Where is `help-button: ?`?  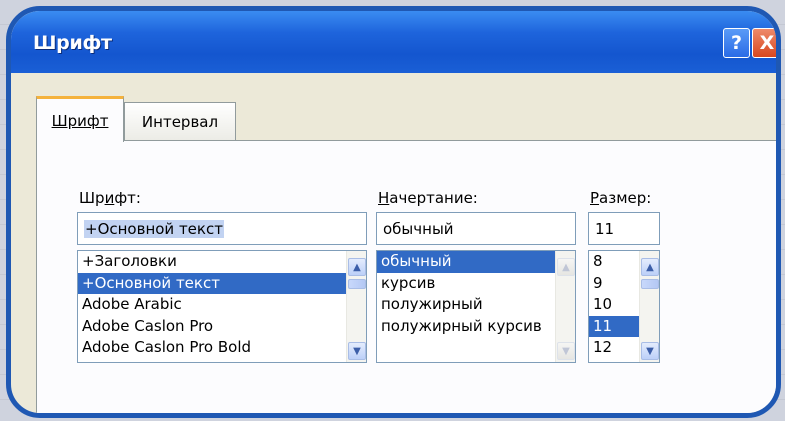
help-button: ? is located at coordinates (736, 43).